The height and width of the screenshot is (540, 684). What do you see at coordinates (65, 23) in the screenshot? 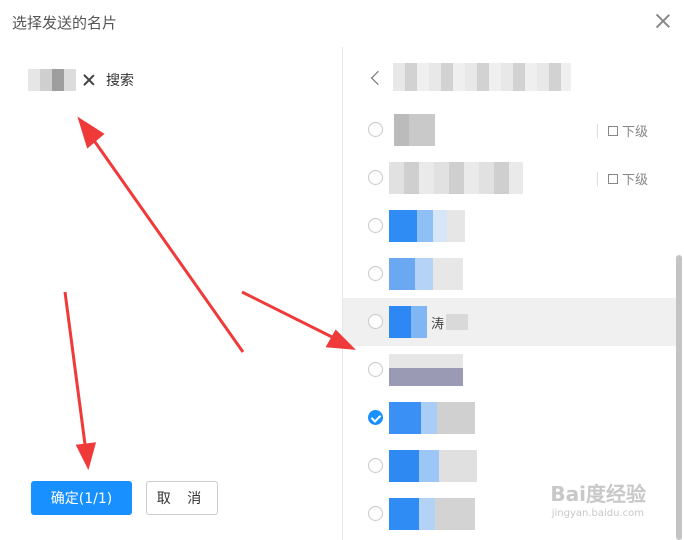
I see `dialog-title: 选择发送的名片` at bounding box center [65, 23].